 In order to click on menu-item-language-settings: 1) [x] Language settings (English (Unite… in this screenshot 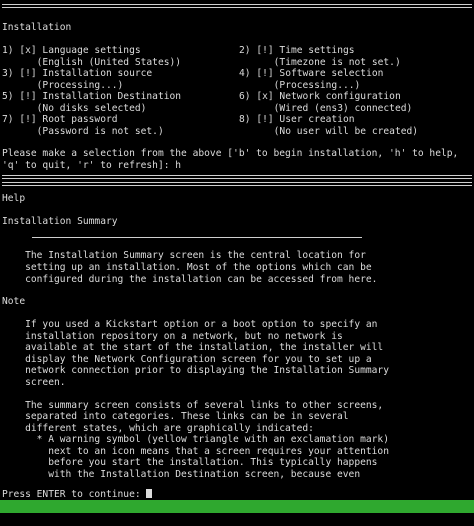, I will do `click(91, 57)`.